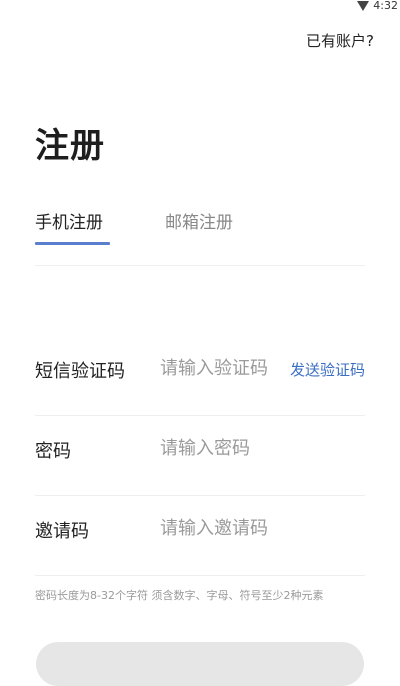 This screenshot has width=400, height=686. I want to click on active-tab-indicator, so click(72, 243).